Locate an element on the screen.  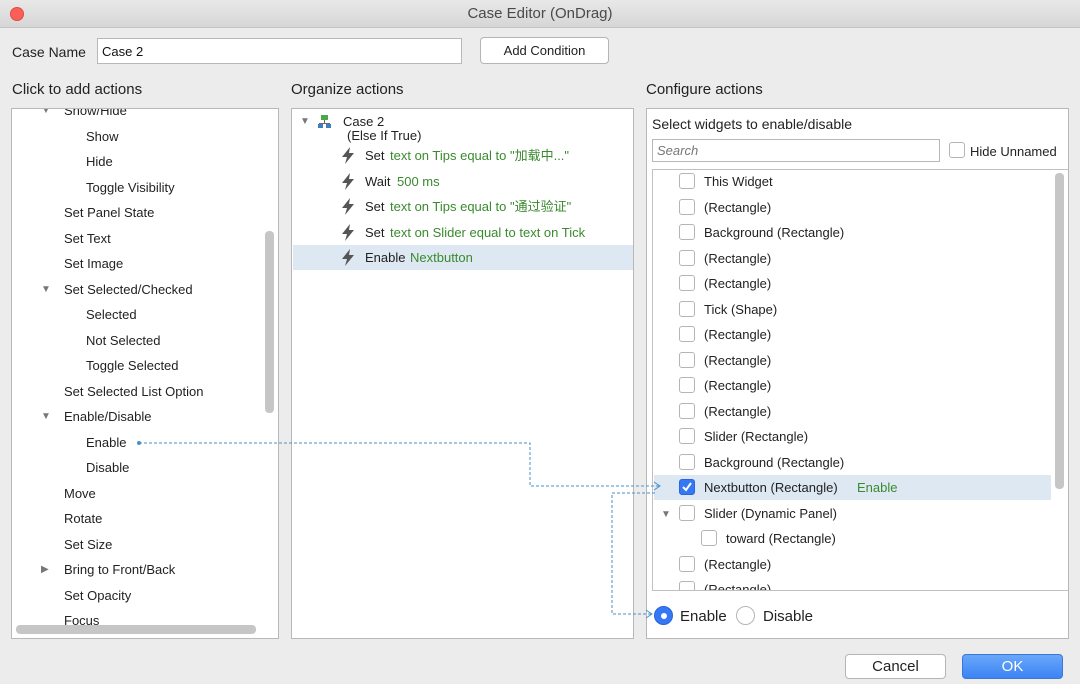
action-tree-item-set-image: Set Image is located at coordinates (93, 264).